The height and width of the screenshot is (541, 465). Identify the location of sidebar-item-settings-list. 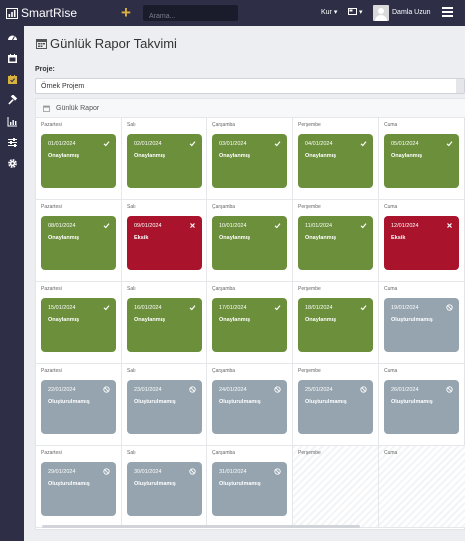
(12, 142).